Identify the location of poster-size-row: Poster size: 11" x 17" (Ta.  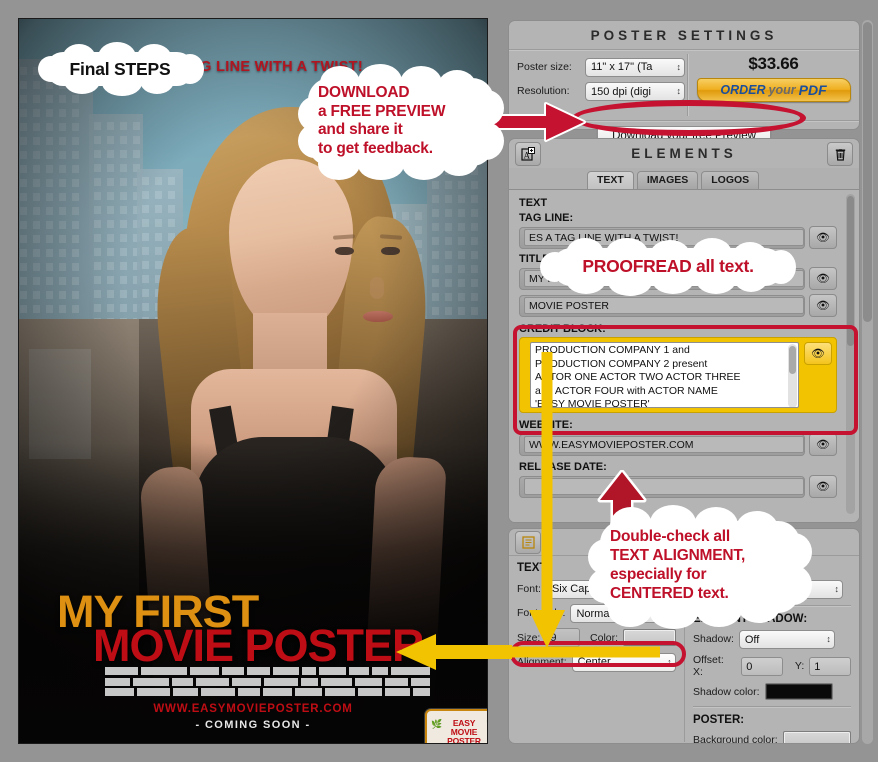
(602, 67).